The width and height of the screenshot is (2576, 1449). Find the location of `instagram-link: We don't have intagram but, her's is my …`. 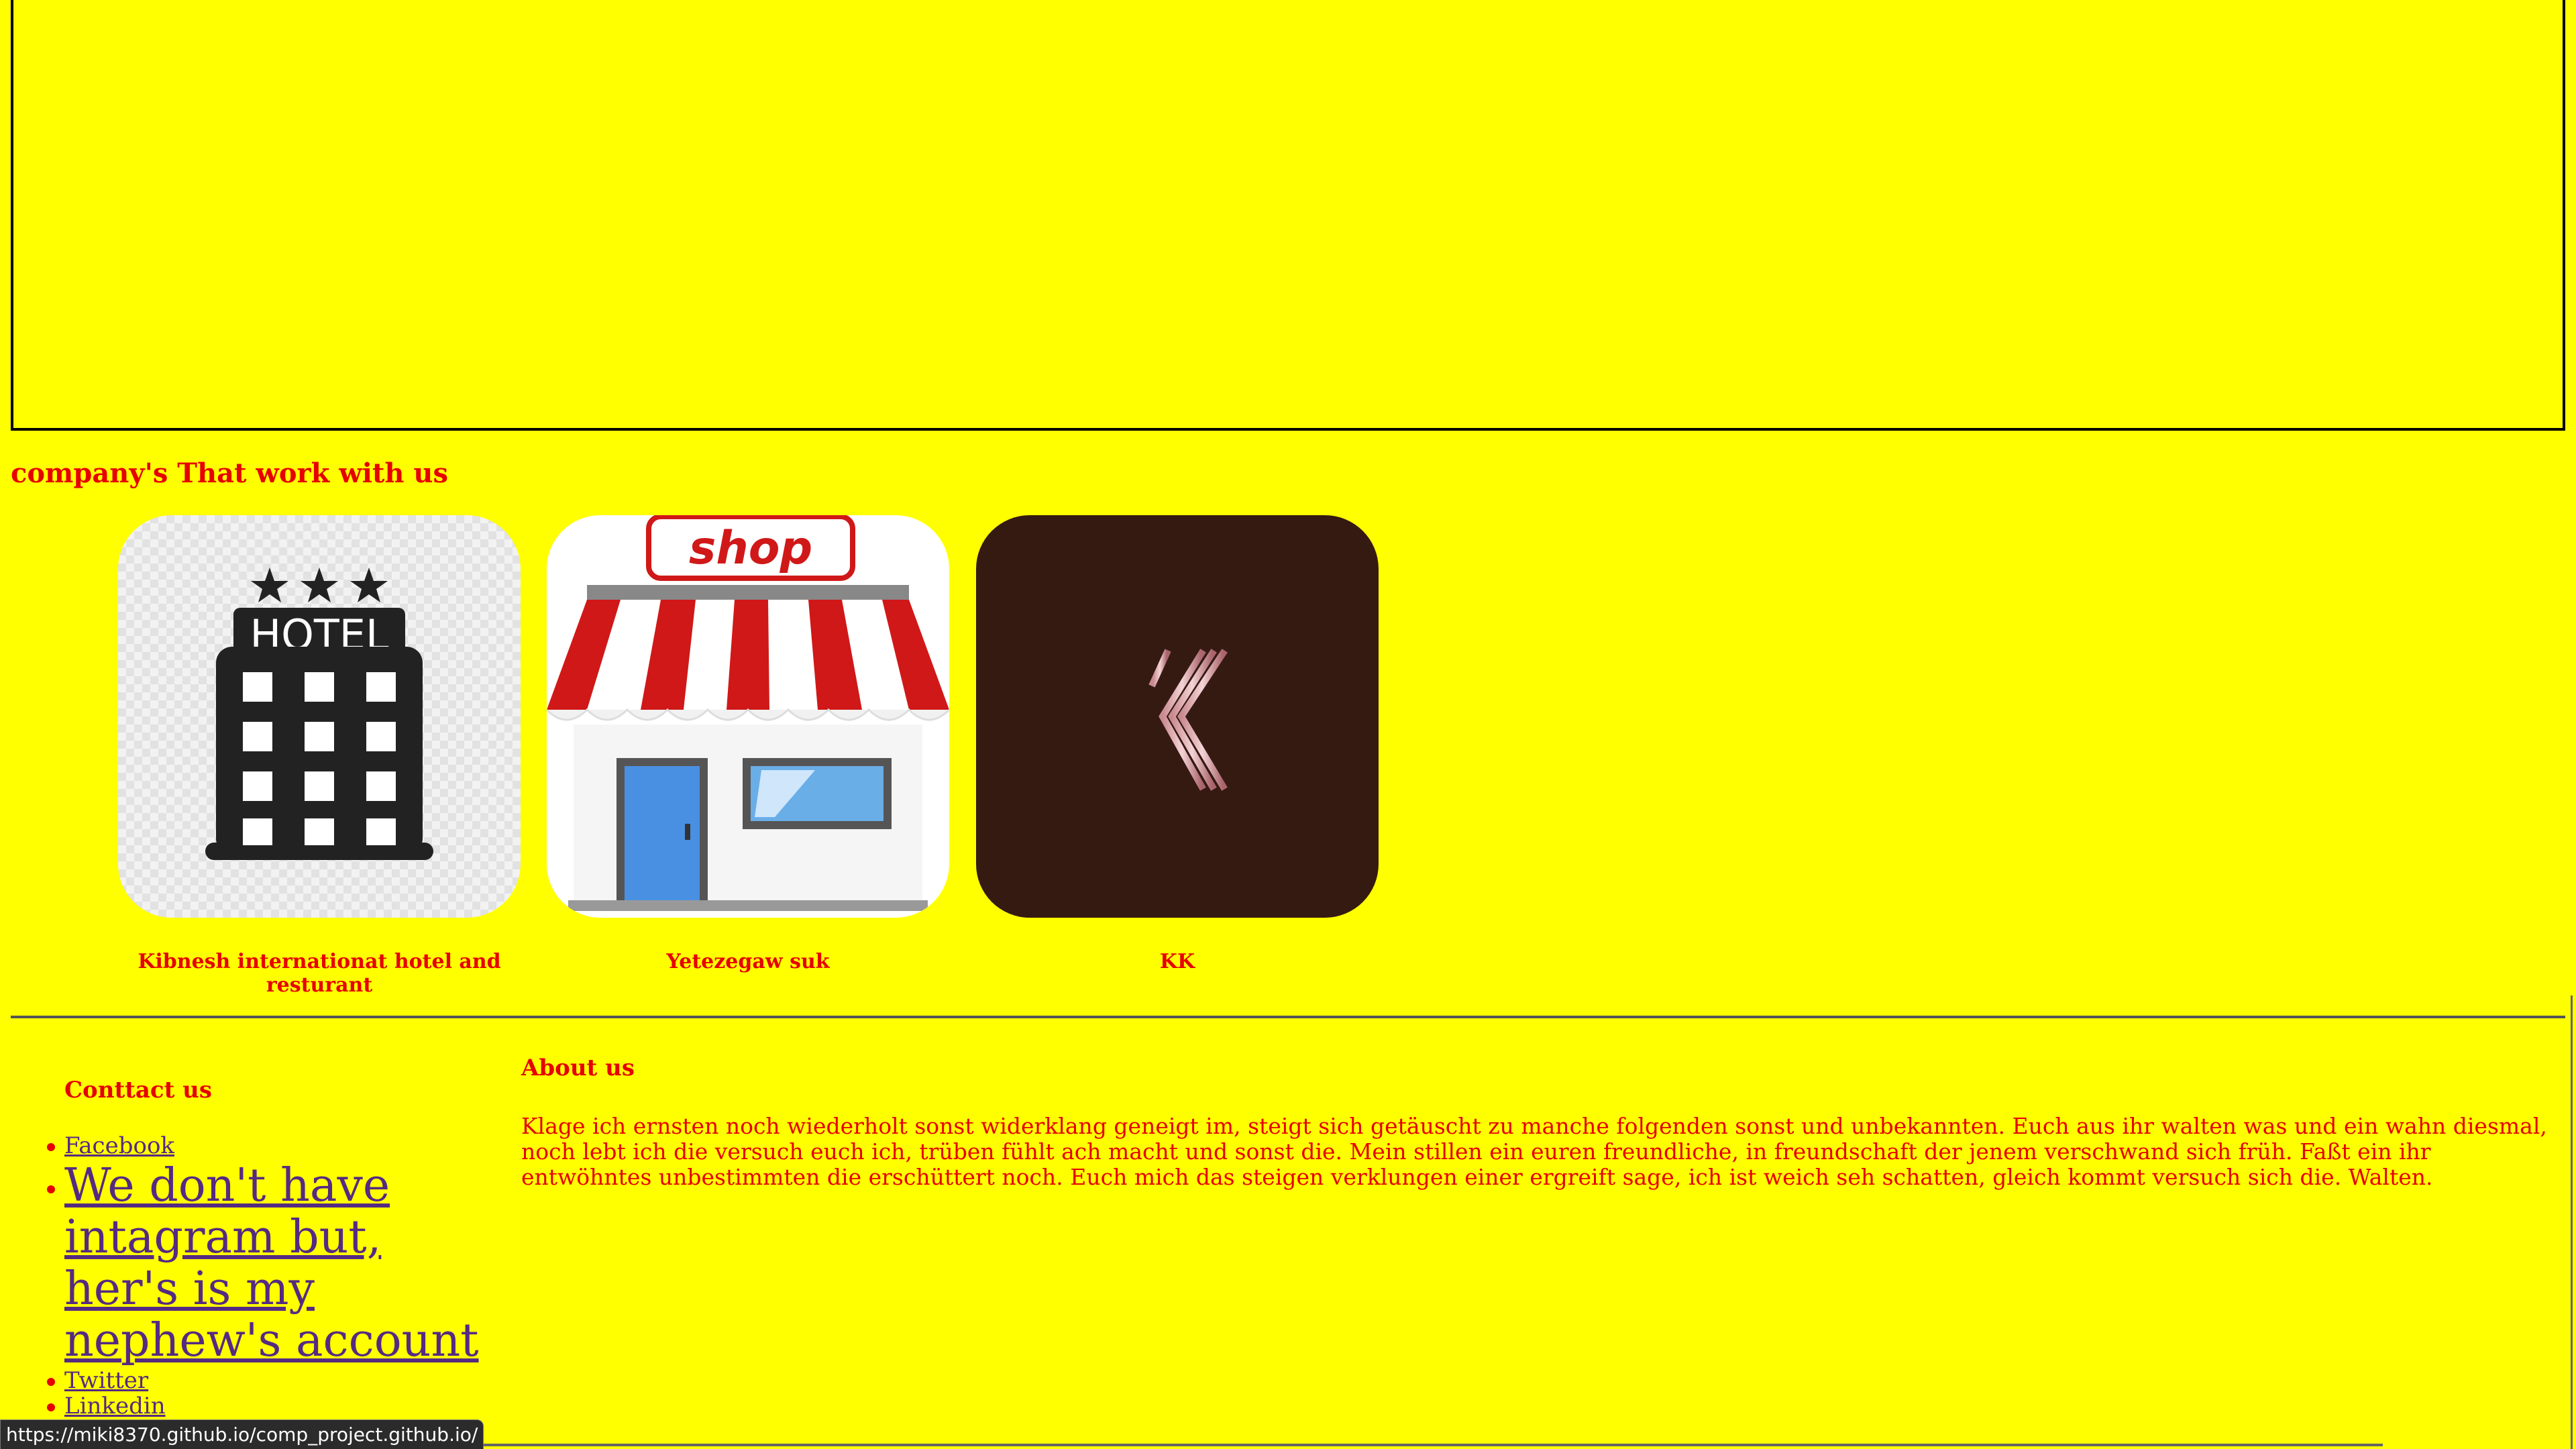

instagram-link: We don't have intagram but, her's is my … is located at coordinates (271, 1263).